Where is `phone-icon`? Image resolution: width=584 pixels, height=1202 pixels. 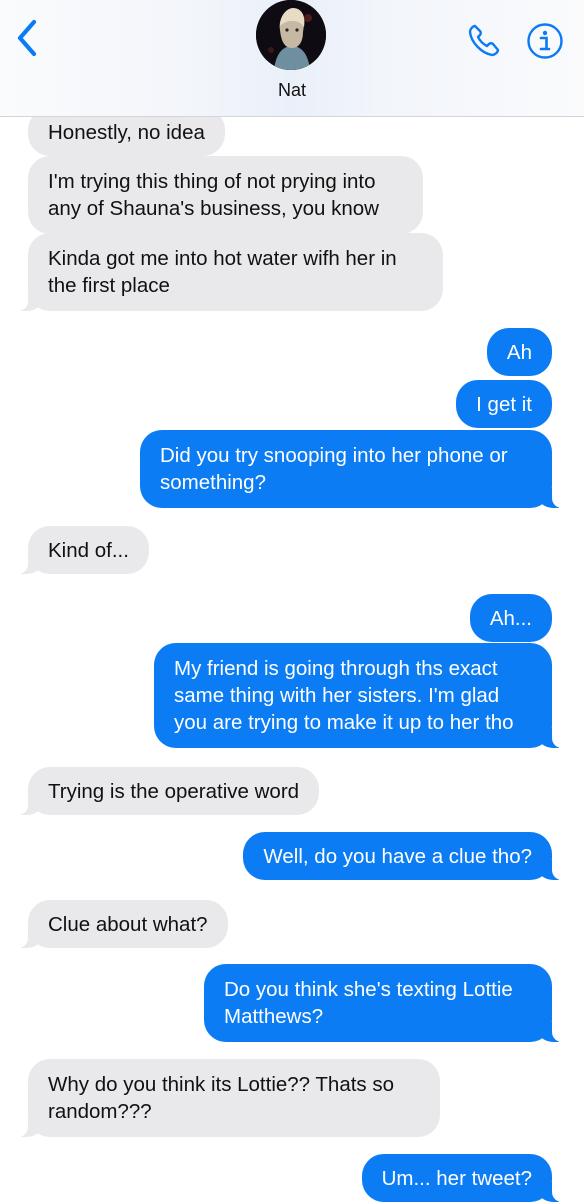 phone-icon is located at coordinates (484, 40).